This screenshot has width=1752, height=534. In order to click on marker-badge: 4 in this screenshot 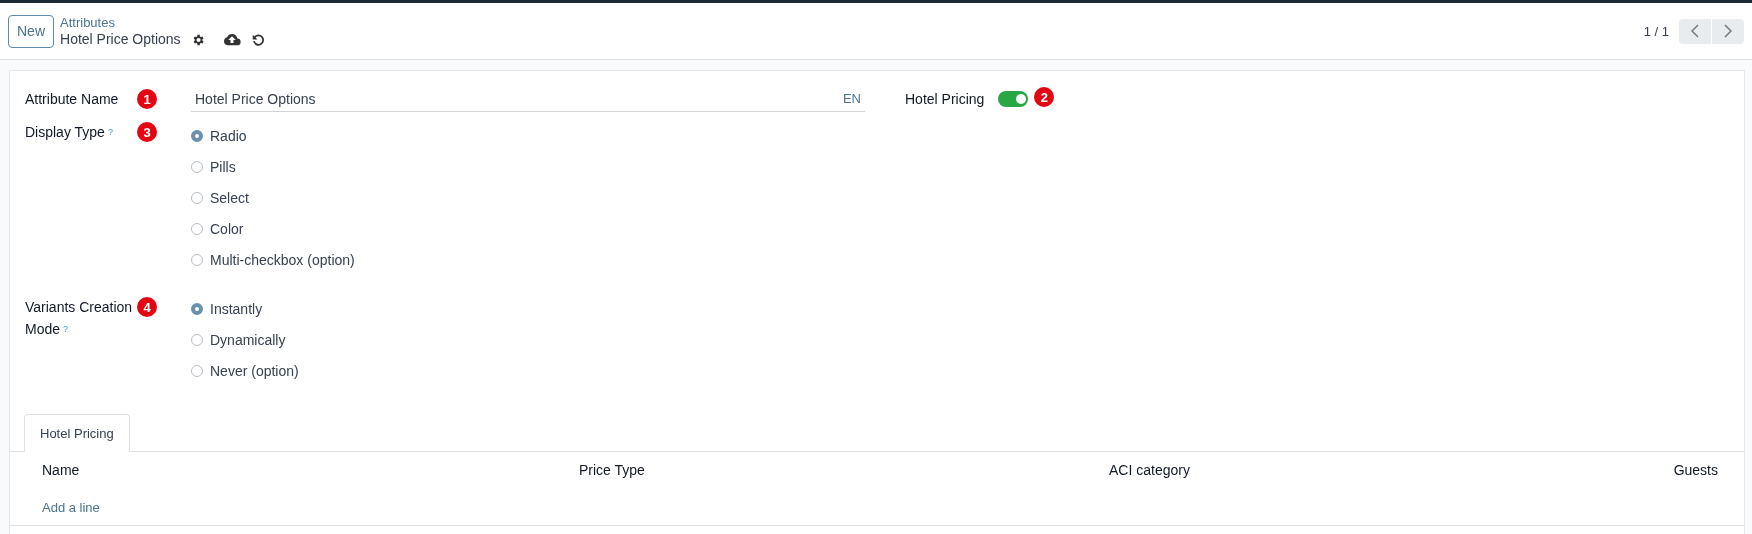, I will do `click(147, 307)`.